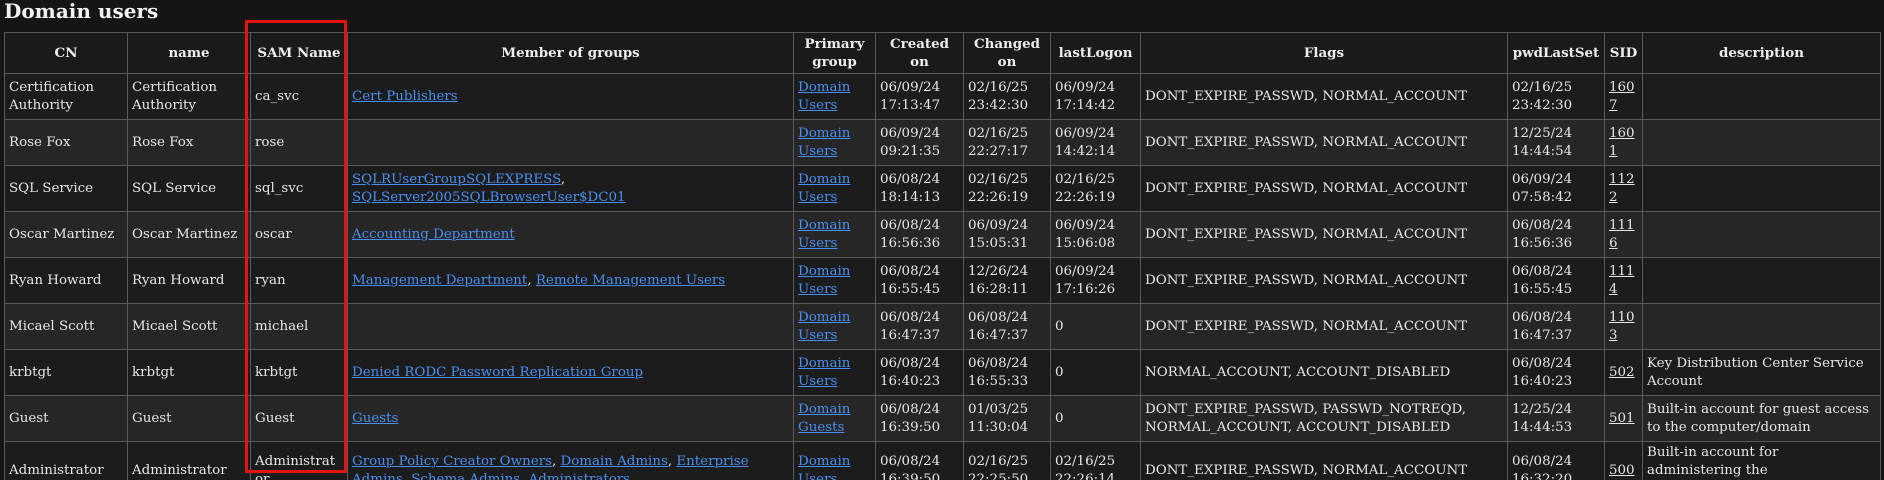 The width and height of the screenshot is (1884, 480). What do you see at coordinates (1095, 96) in the screenshot?
I see `cell-lastlogon: 06/09/24 17:14:42` at bounding box center [1095, 96].